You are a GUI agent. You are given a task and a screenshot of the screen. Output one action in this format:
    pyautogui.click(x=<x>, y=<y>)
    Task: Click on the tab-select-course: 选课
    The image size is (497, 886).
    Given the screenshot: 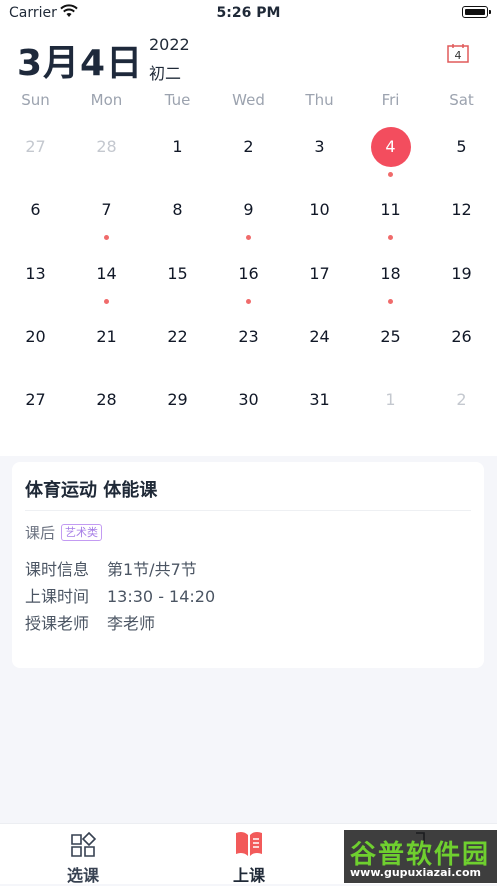 What is the action you would take?
    pyautogui.click(x=83, y=854)
    